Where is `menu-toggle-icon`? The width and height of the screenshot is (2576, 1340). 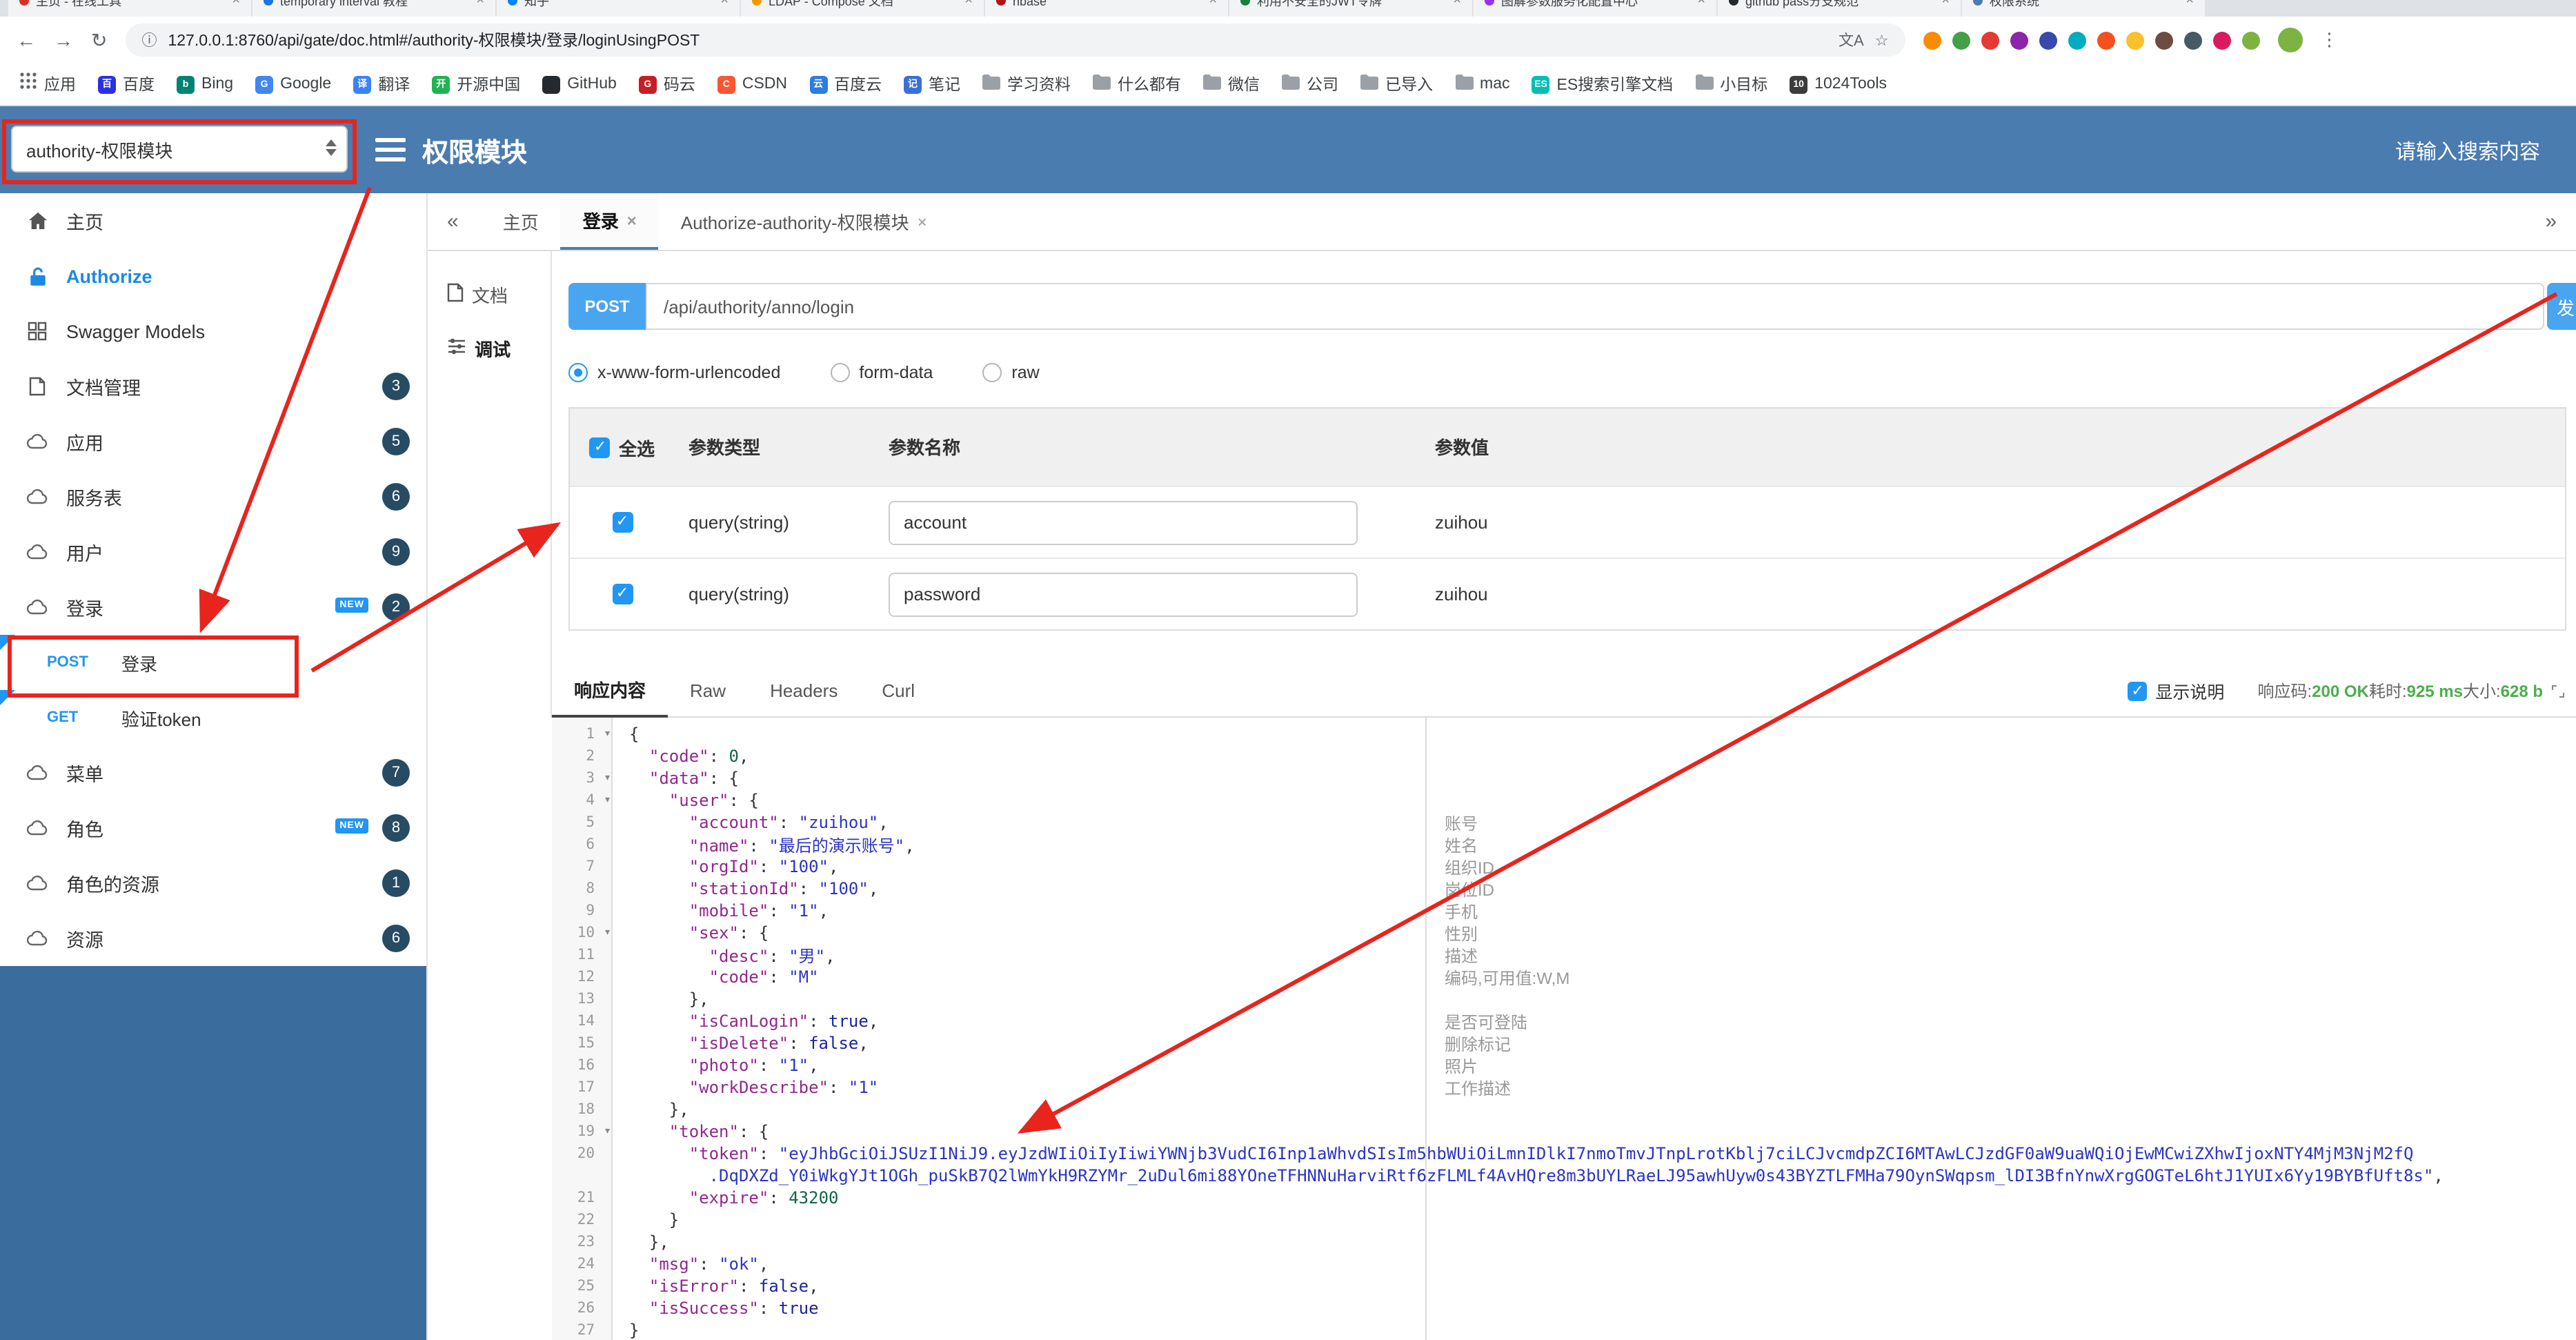 menu-toggle-icon is located at coordinates (390, 152).